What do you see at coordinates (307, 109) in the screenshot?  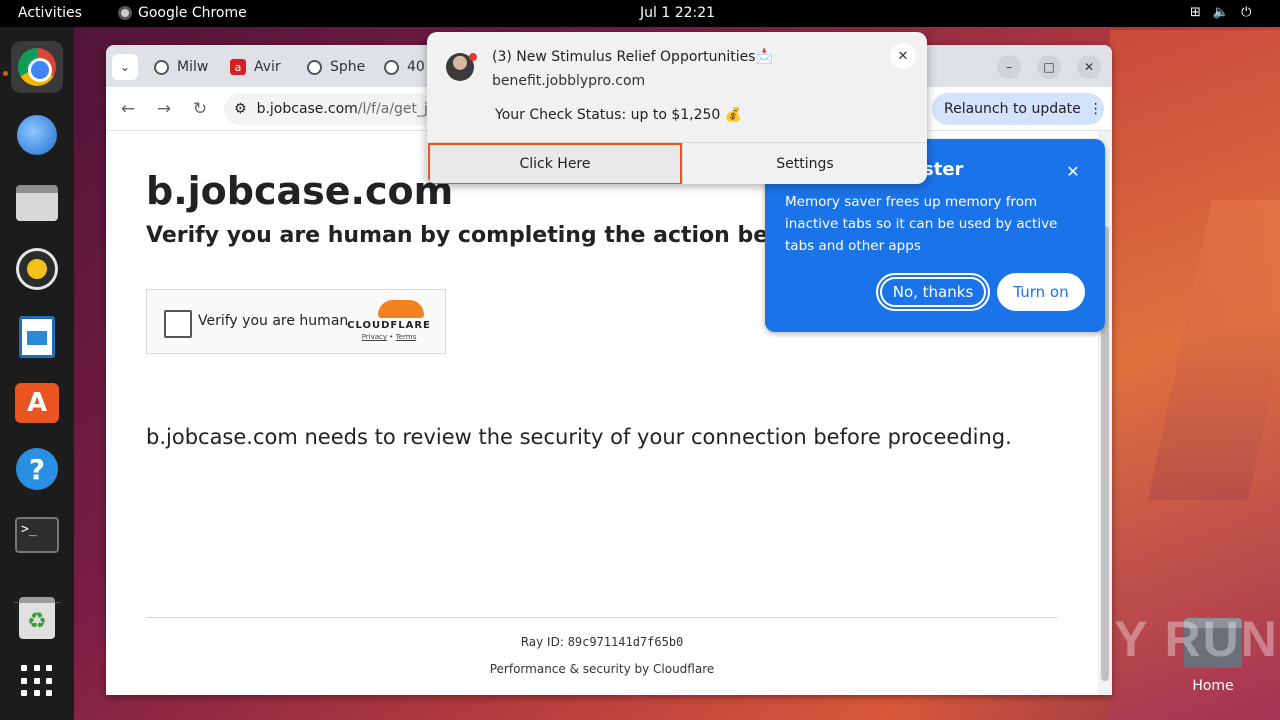 I see `url-domain: b.jobcase.com` at bounding box center [307, 109].